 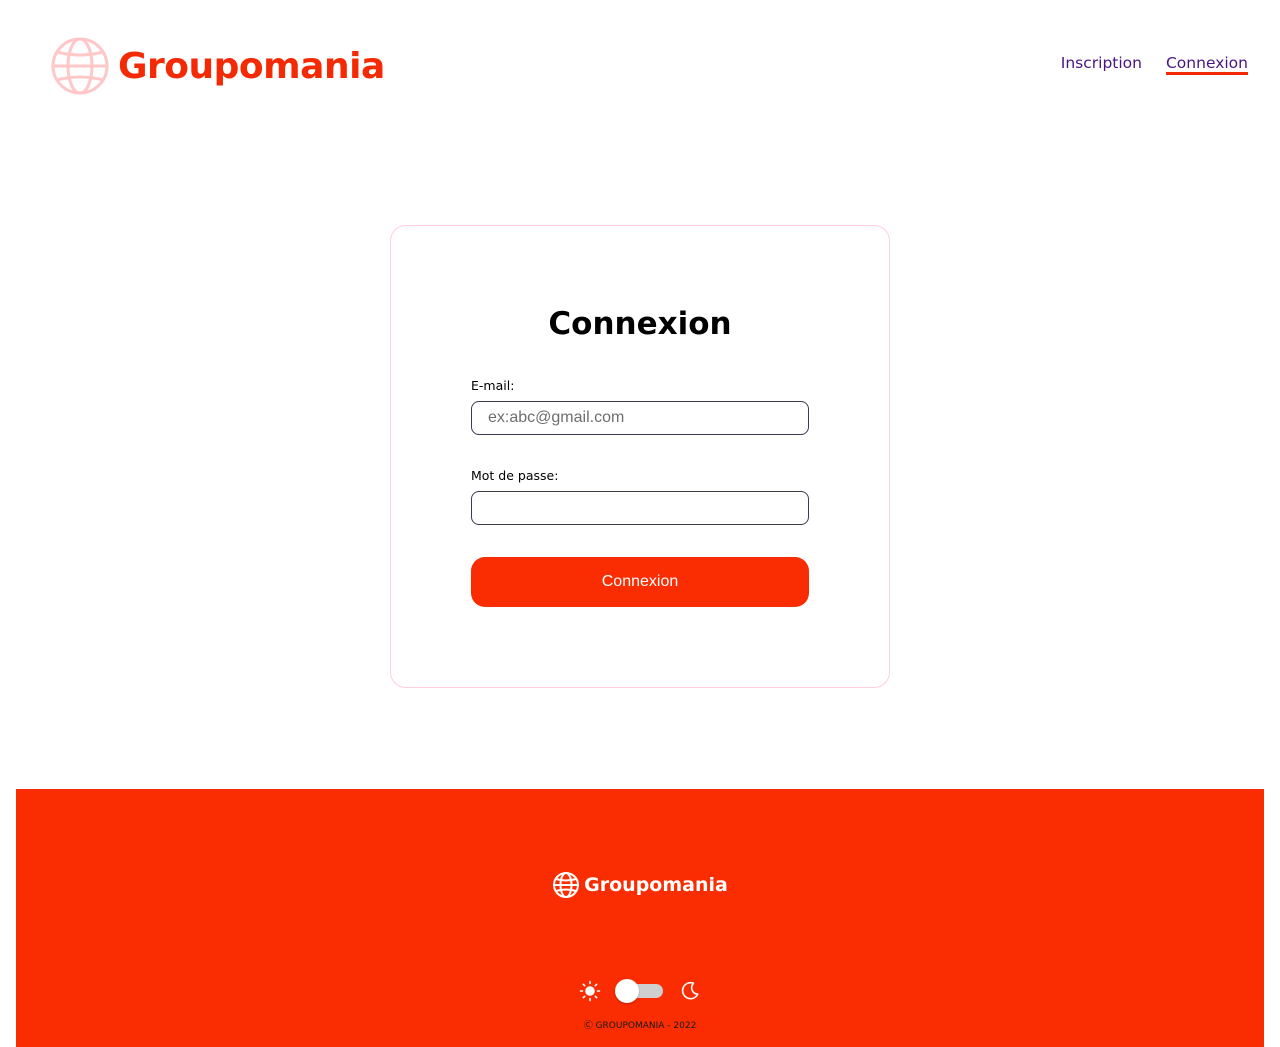 What do you see at coordinates (640, 65) in the screenshot?
I see `site-header: Groupomania Inscription Connexion` at bounding box center [640, 65].